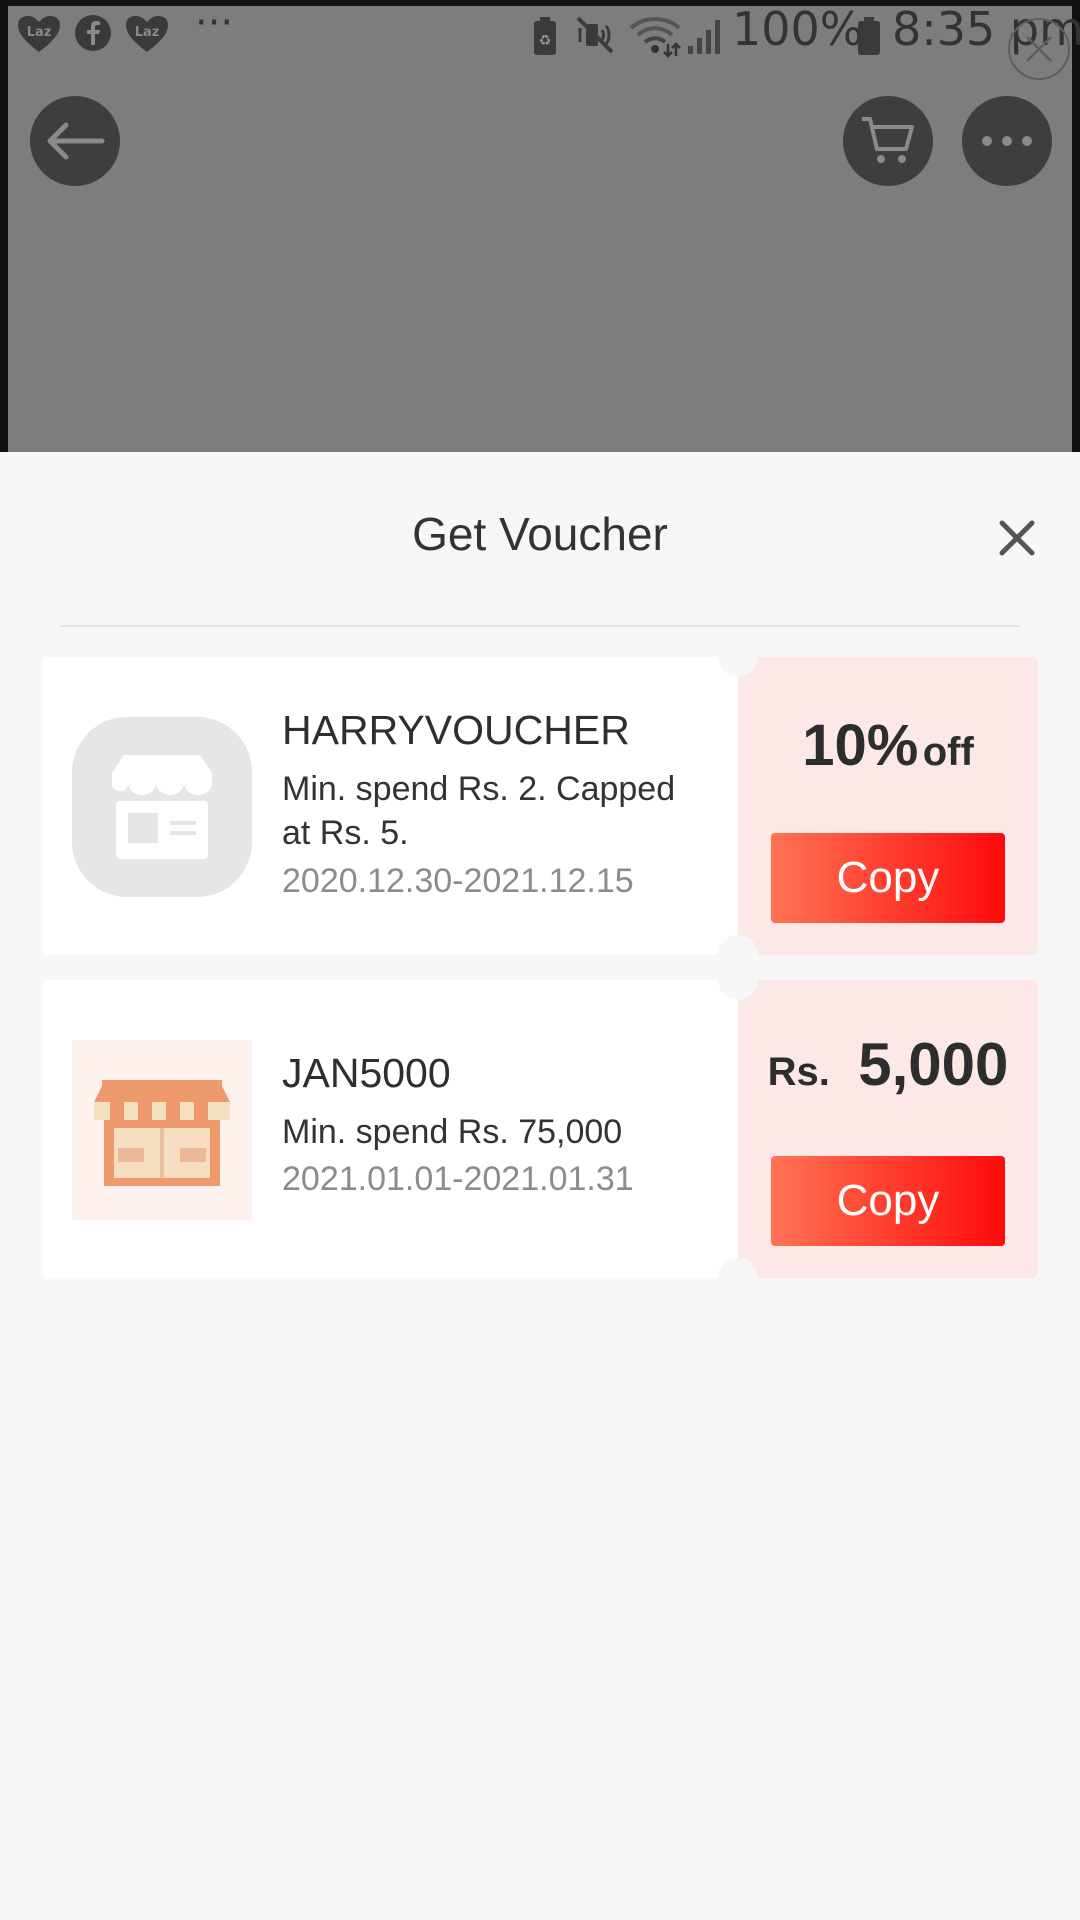 The width and height of the screenshot is (1080, 1920). Describe the element at coordinates (366, 1073) in the screenshot. I see `voucher-code: JAN5000` at that location.